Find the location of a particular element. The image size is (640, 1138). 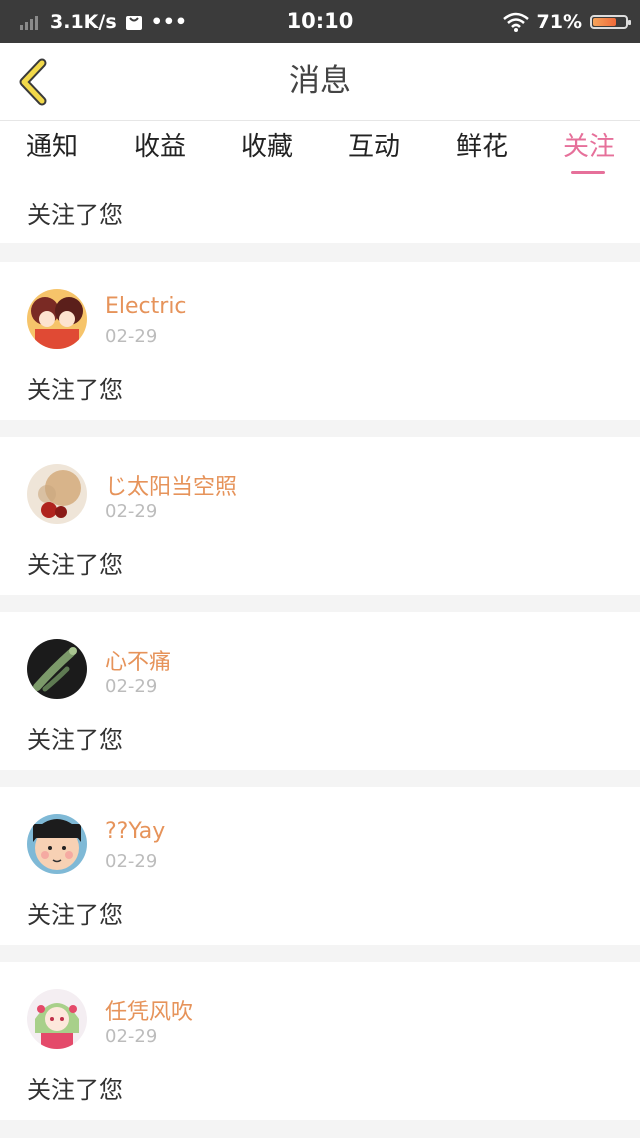

tab-follows: 关注 is located at coordinates (589, 149).